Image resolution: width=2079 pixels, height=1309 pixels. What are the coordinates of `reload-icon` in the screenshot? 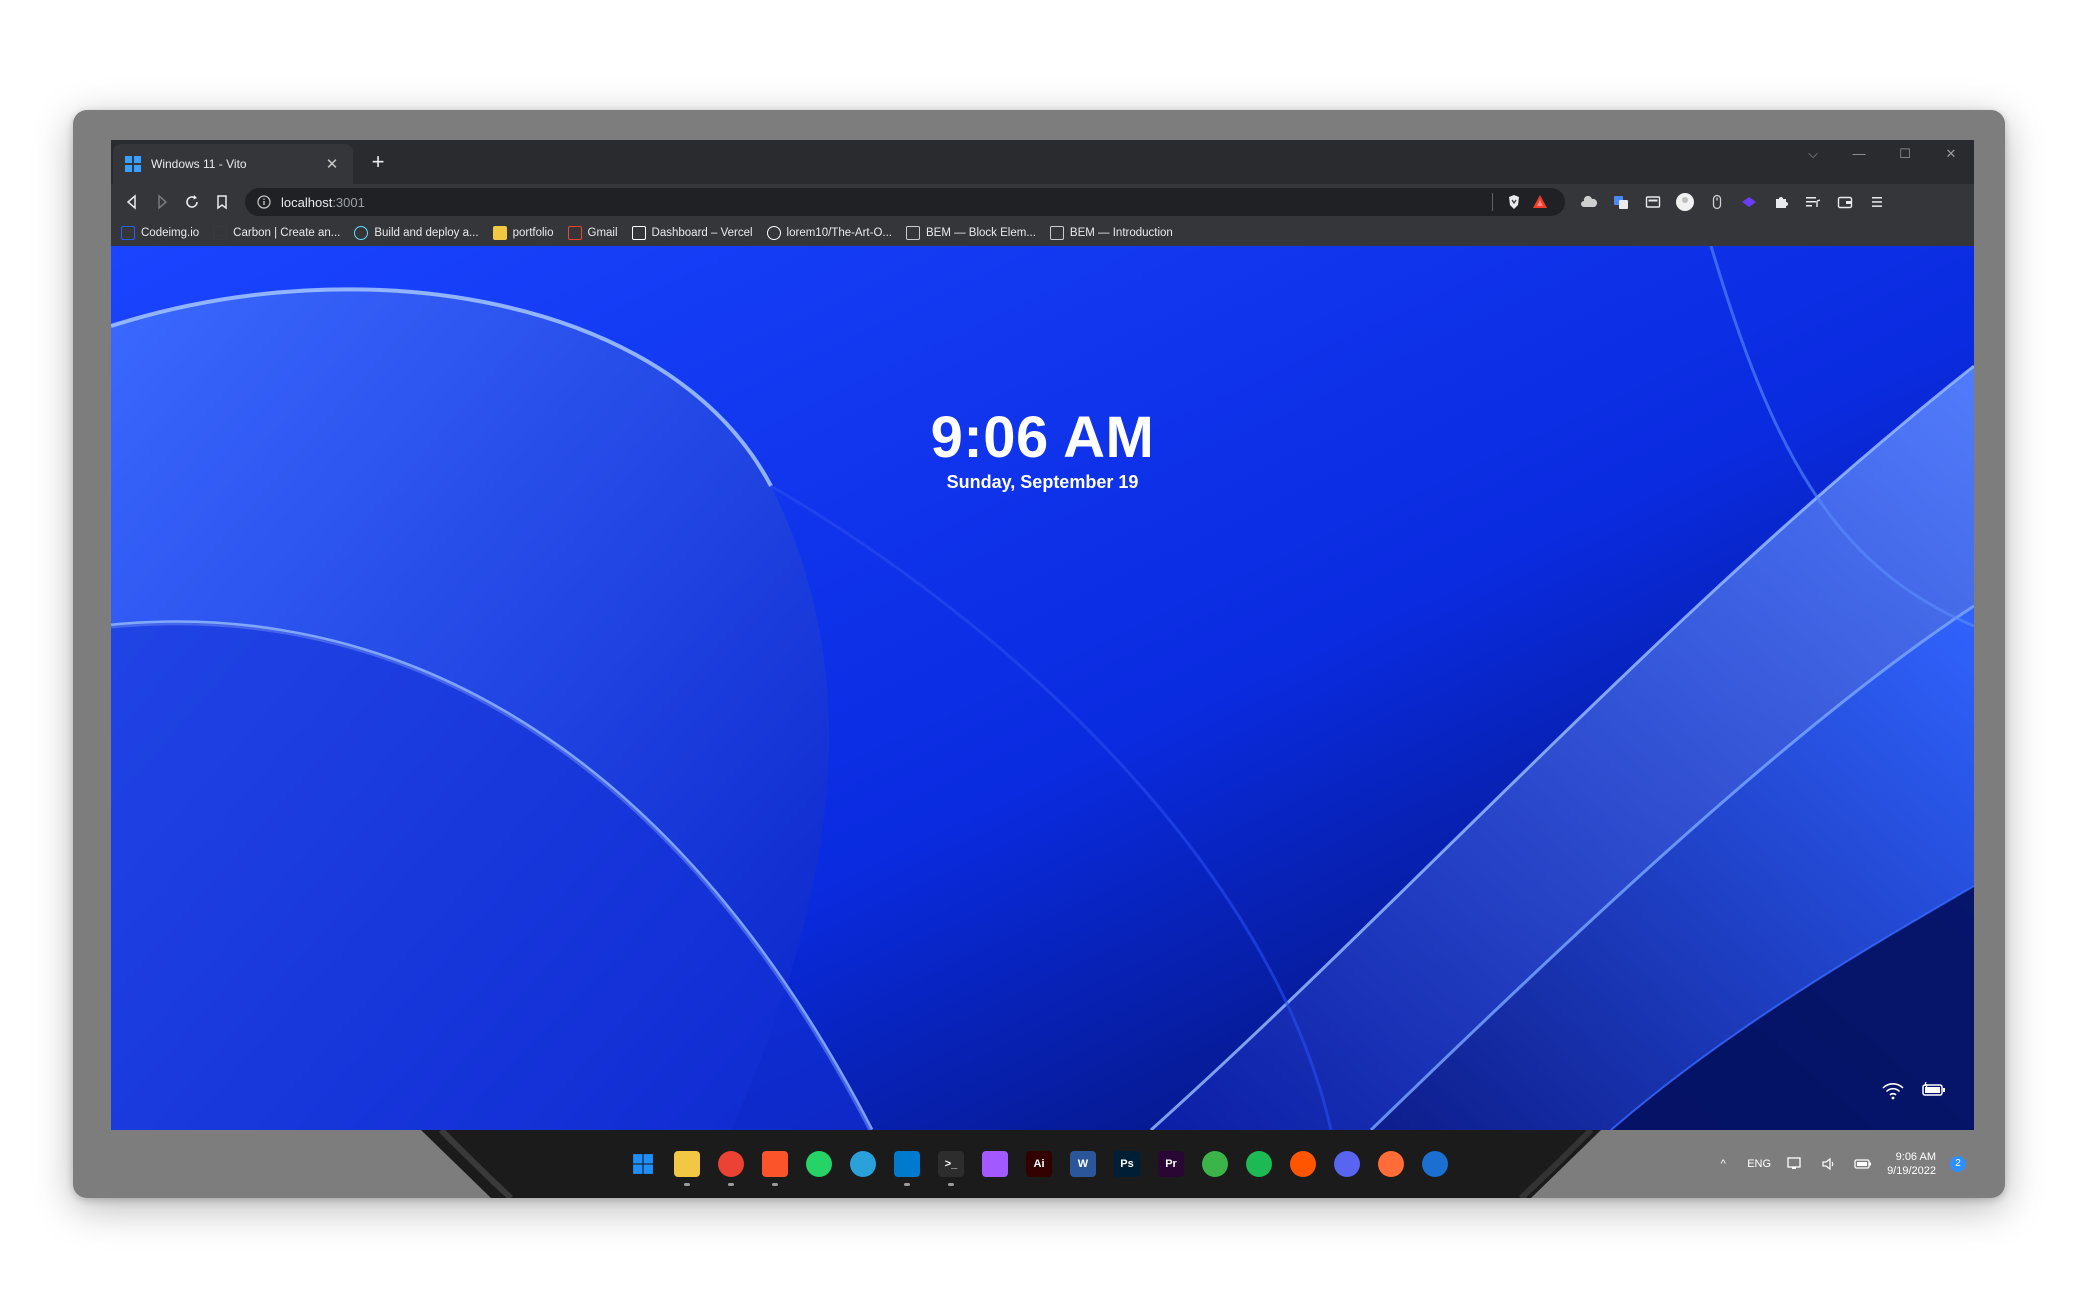 It's located at (192, 201).